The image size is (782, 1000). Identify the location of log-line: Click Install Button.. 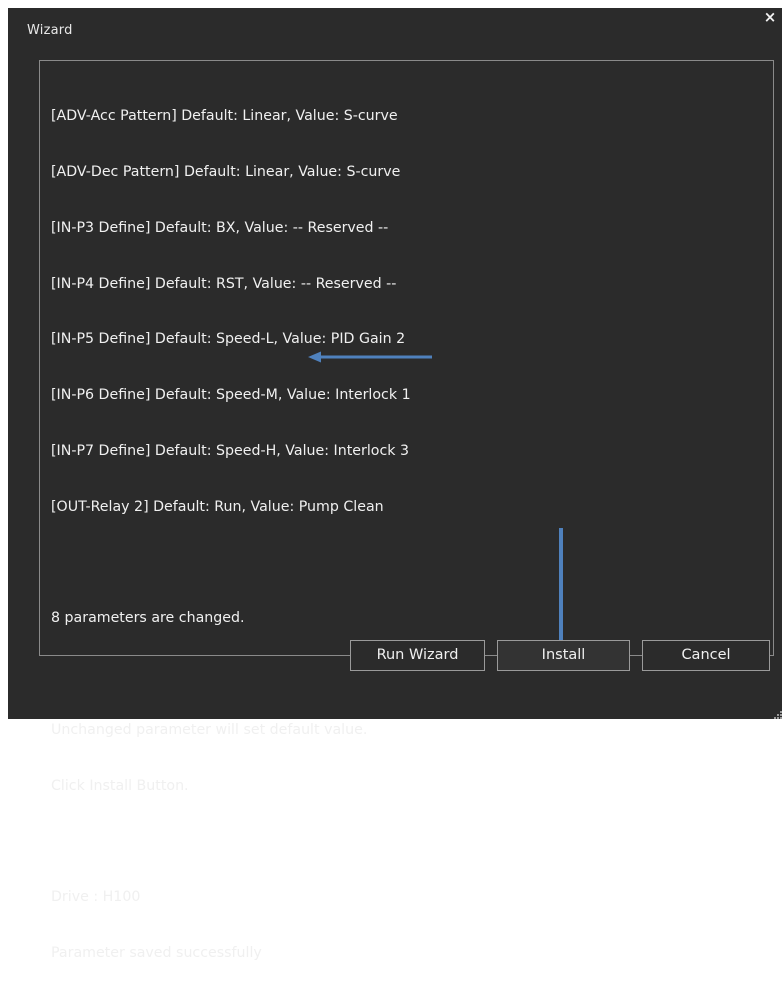
(120, 785).